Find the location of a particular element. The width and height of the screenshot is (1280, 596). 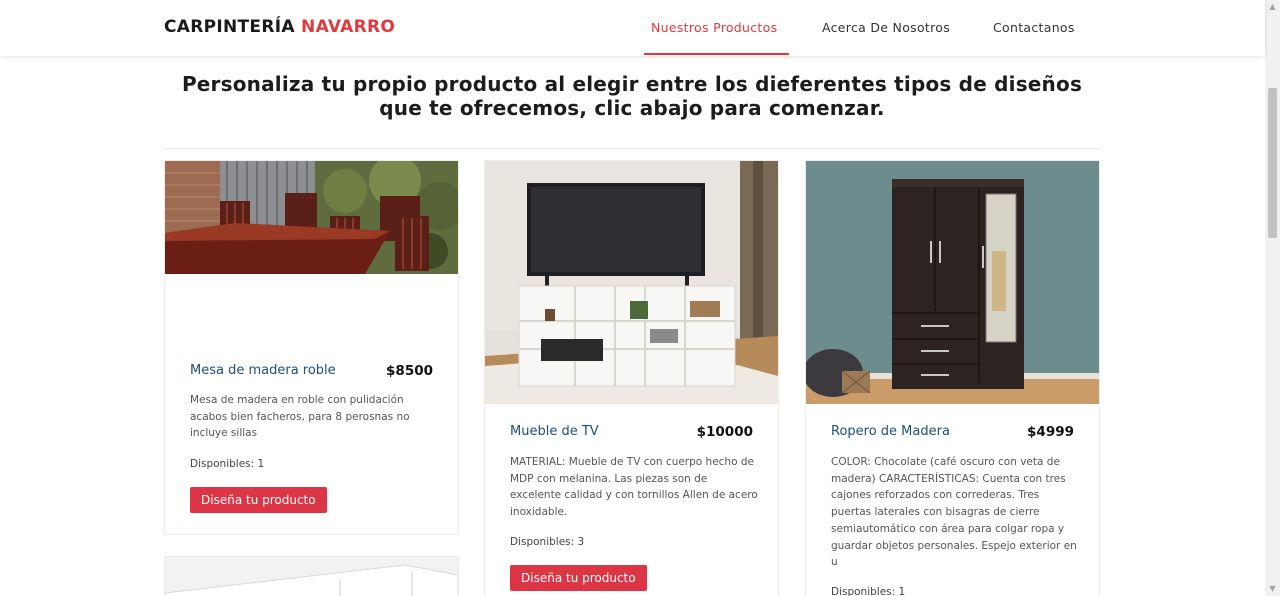

product-image-white-cabinet is located at coordinates (311, 576).